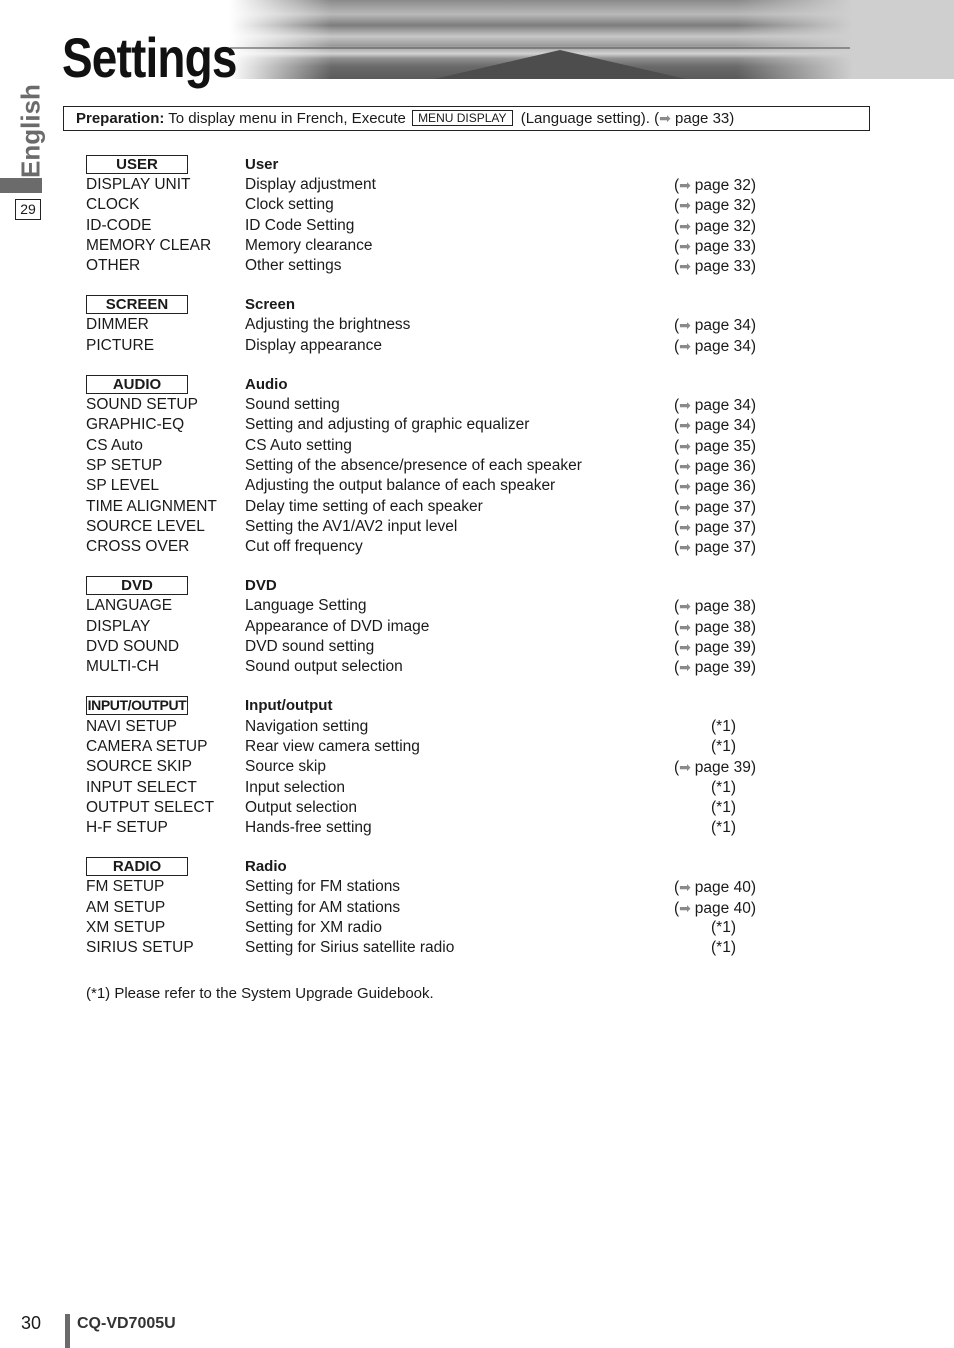 The height and width of the screenshot is (1348, 954). Describe the element at coordinates (119, 225) in the screenshot. I see `setting-key: ID-CODE` at that location.